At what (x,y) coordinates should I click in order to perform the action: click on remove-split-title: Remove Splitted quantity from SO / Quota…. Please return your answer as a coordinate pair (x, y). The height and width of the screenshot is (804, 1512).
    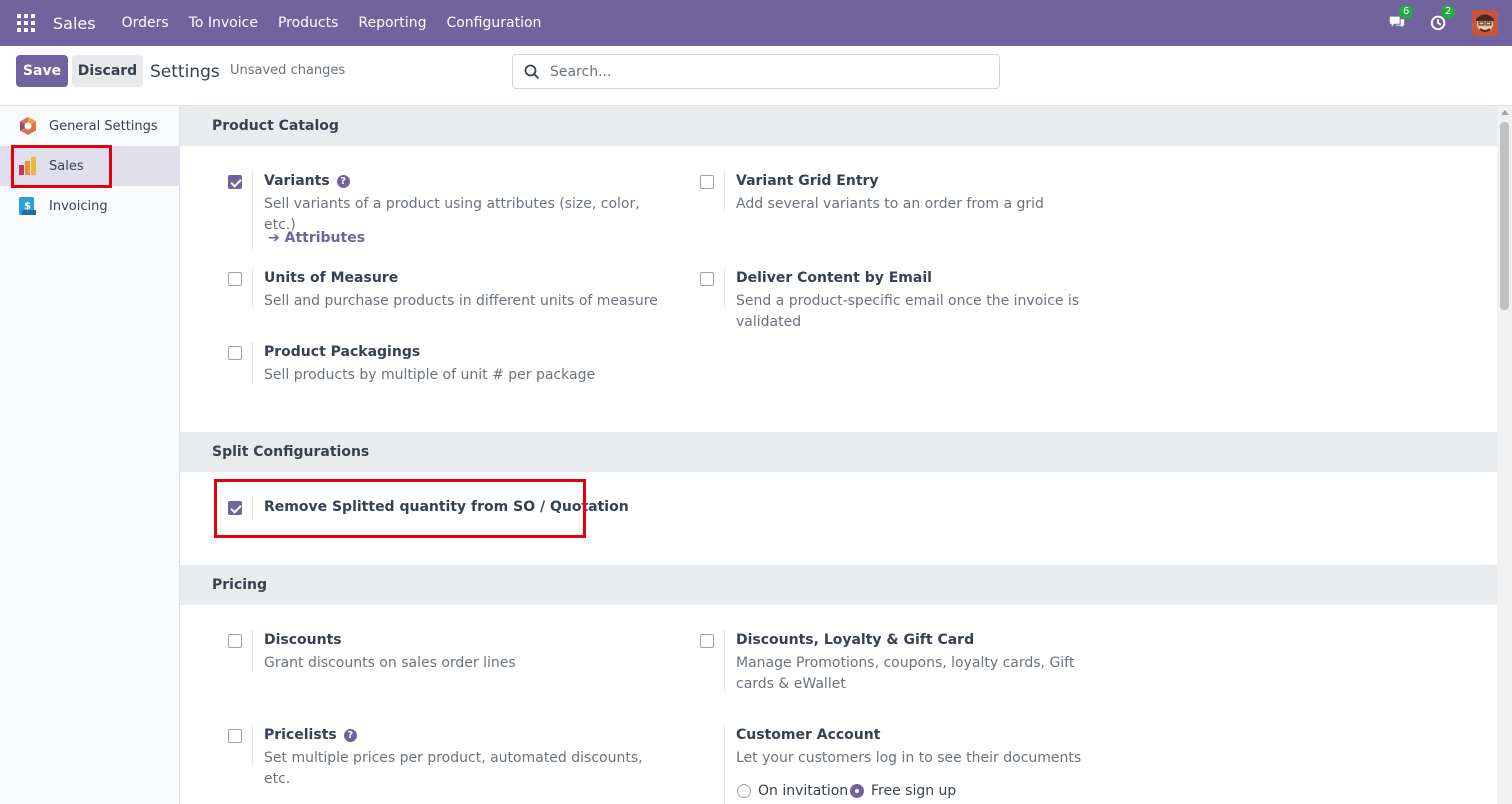
    Looking at the image, I should click on (446, 507).